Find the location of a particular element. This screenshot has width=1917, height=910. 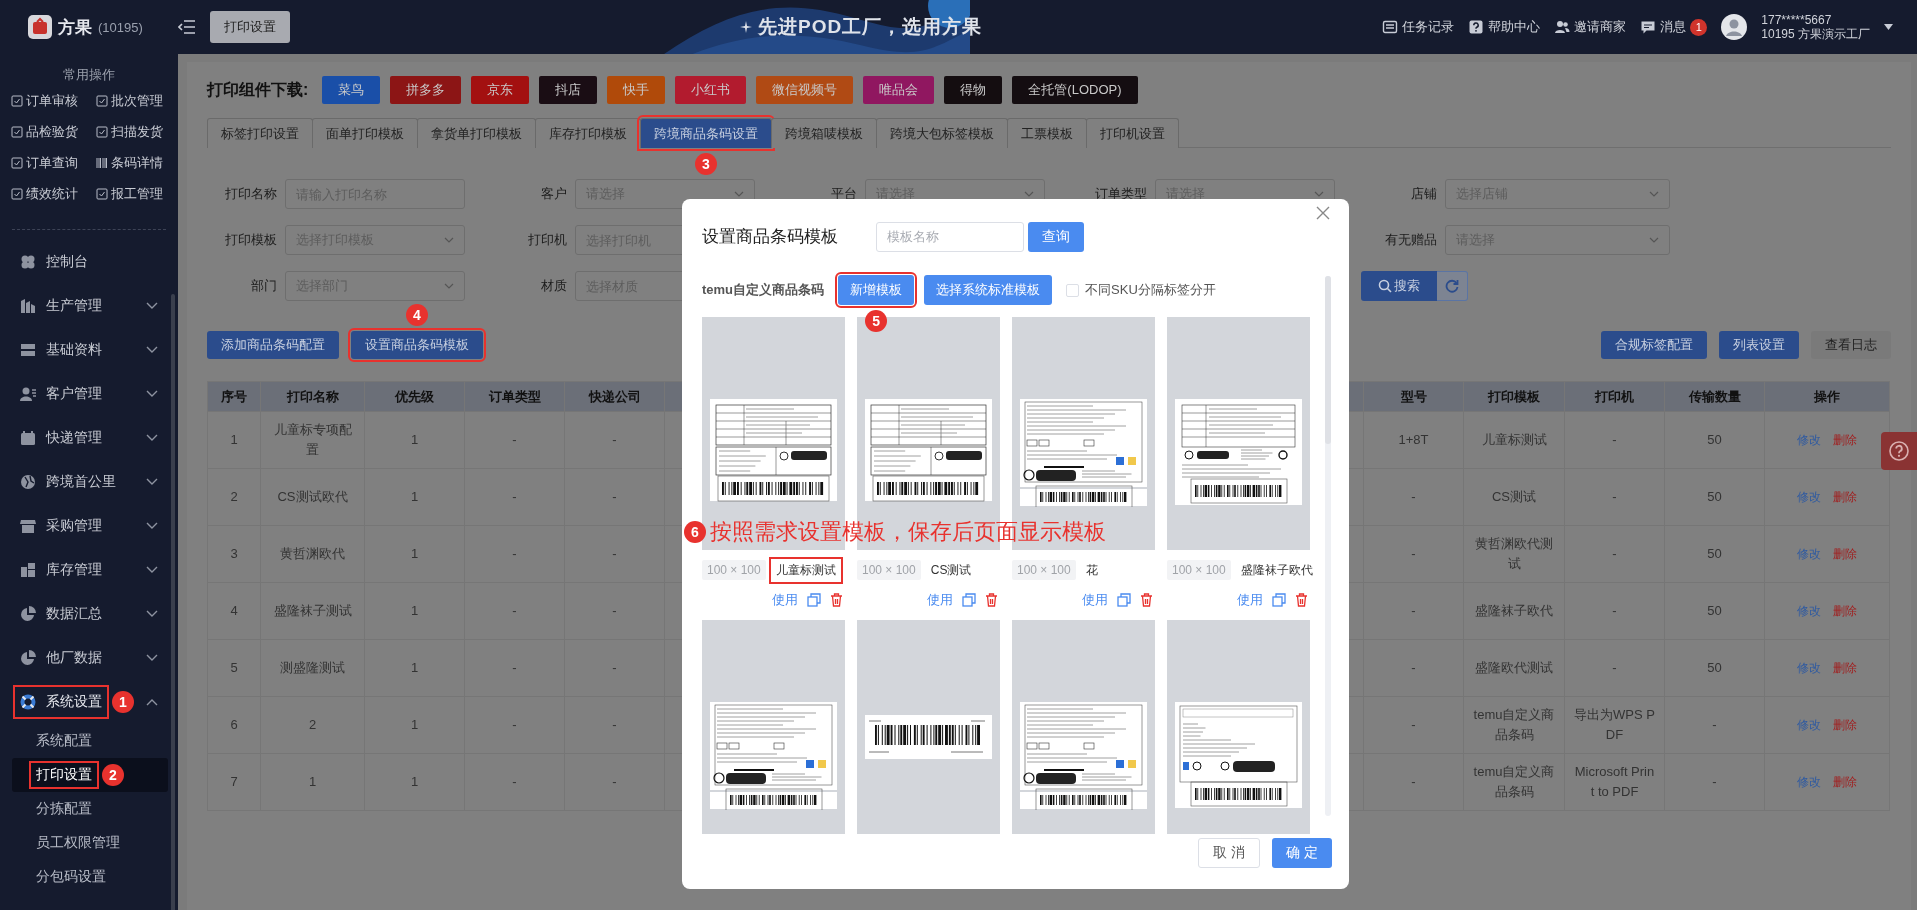

table-cell-text: 1+8T is located at coordinates (1413, 440).